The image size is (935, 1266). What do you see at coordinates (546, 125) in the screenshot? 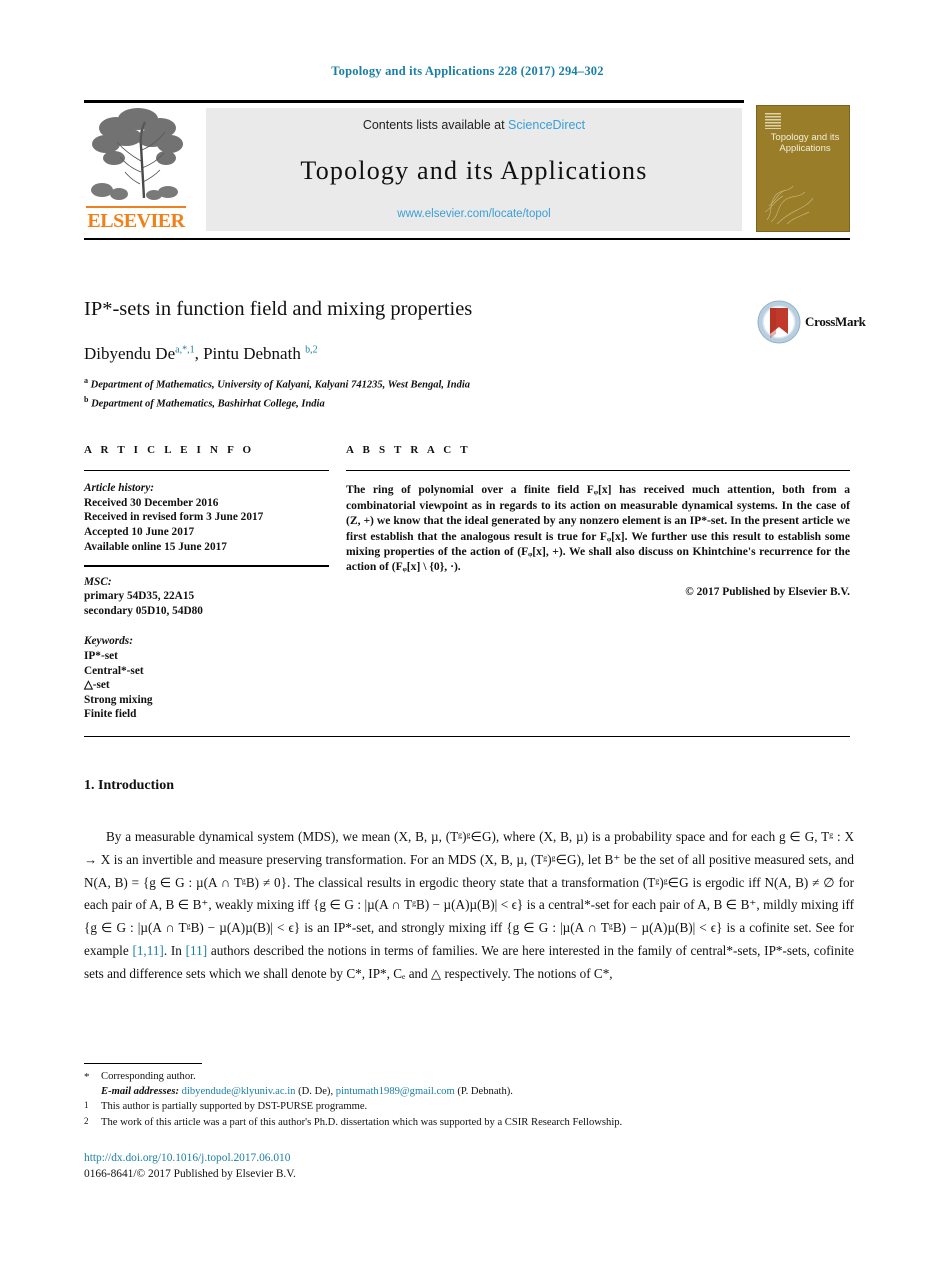
I see `sciencedirect-link: ScienceDirect` at bounding box center [546, 125].